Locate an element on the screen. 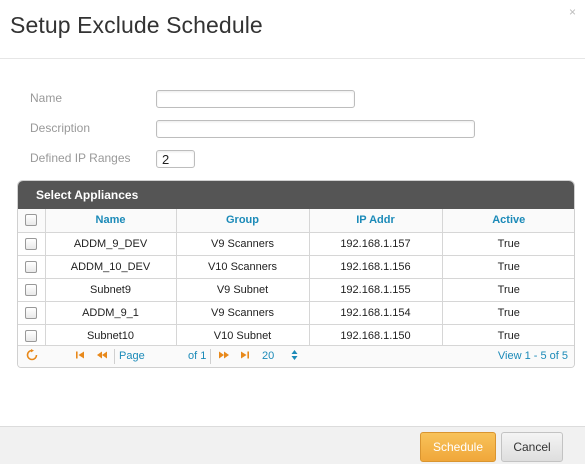  page-label: Page is located at coordinates (132, 356).